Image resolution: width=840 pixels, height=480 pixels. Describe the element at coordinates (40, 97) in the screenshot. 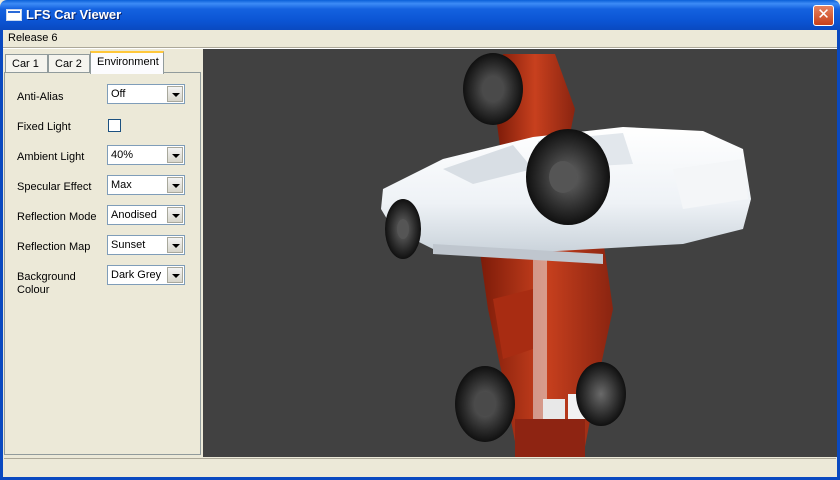

I see `anti-alias-label: Anti-Alias` at that location.